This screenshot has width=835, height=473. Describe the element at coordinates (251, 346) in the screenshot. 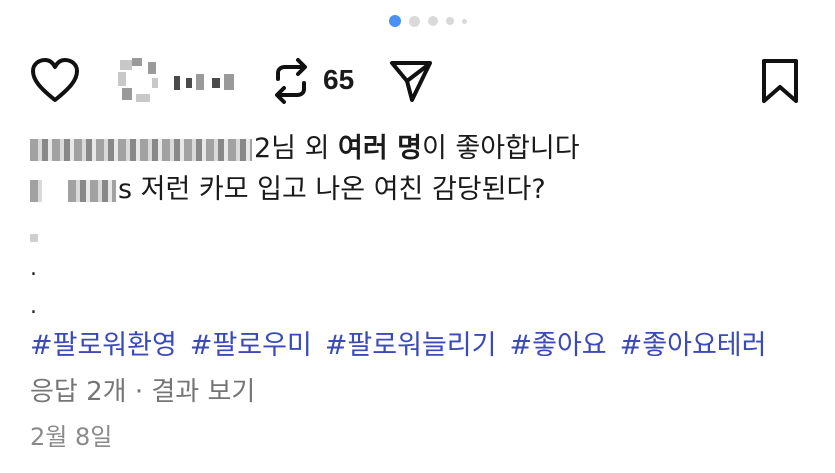

I see `hashtag-link: #팔로우미` at that location.